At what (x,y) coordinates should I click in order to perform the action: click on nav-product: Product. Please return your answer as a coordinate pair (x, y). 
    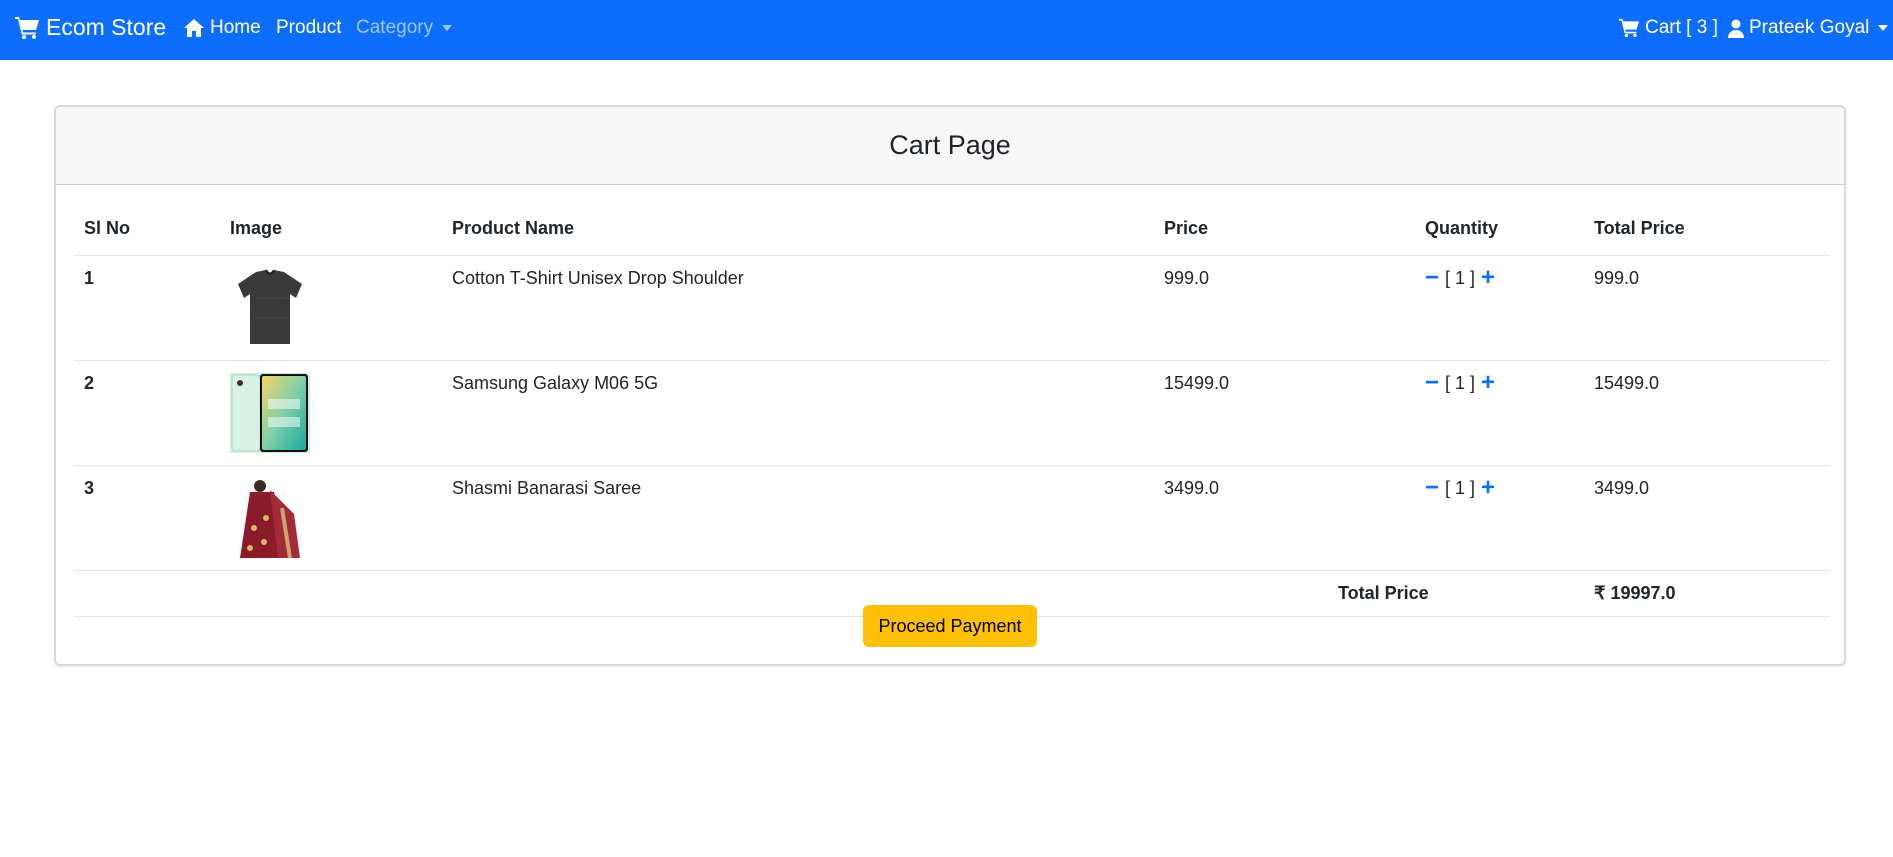
    Looking at the image, I should click on (308, 28).